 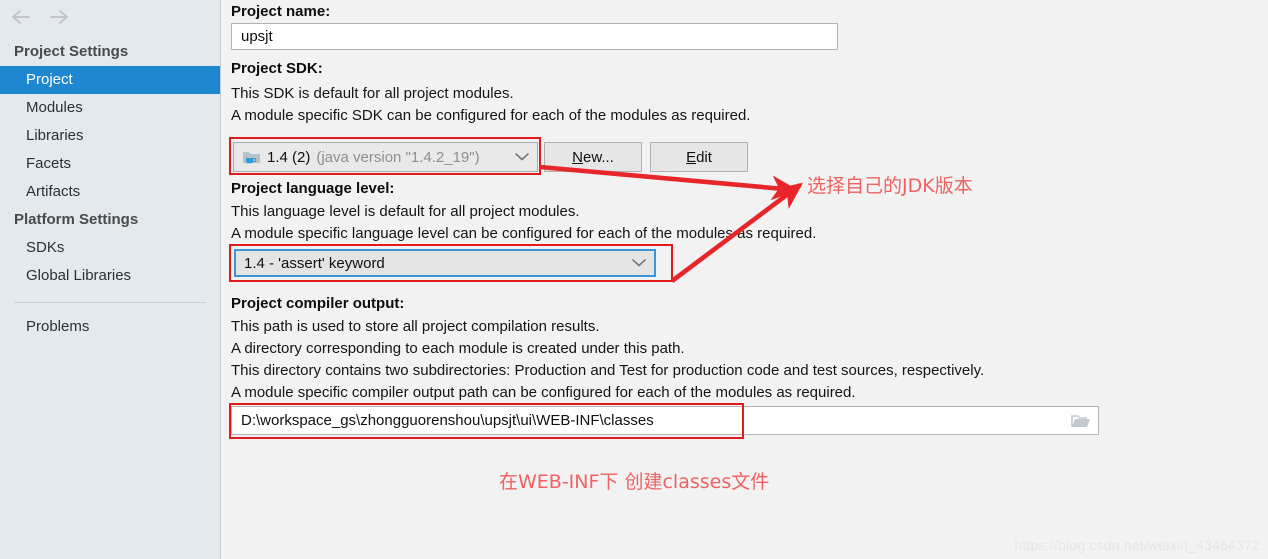 What do you see at coordinates (534, 36) in the screenshot?
I see `project-name-input: upsjt` at bounding box center [534, 36].